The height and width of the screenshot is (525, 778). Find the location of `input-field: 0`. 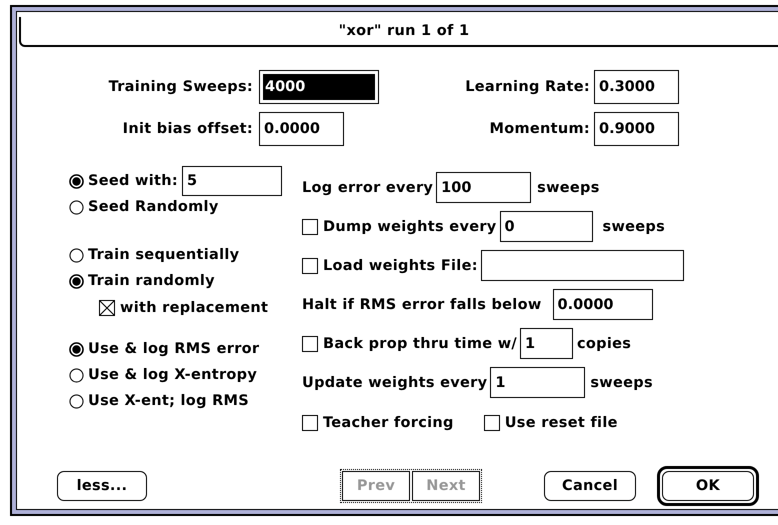

input-field: 0 is located at coordinates (546, 226).